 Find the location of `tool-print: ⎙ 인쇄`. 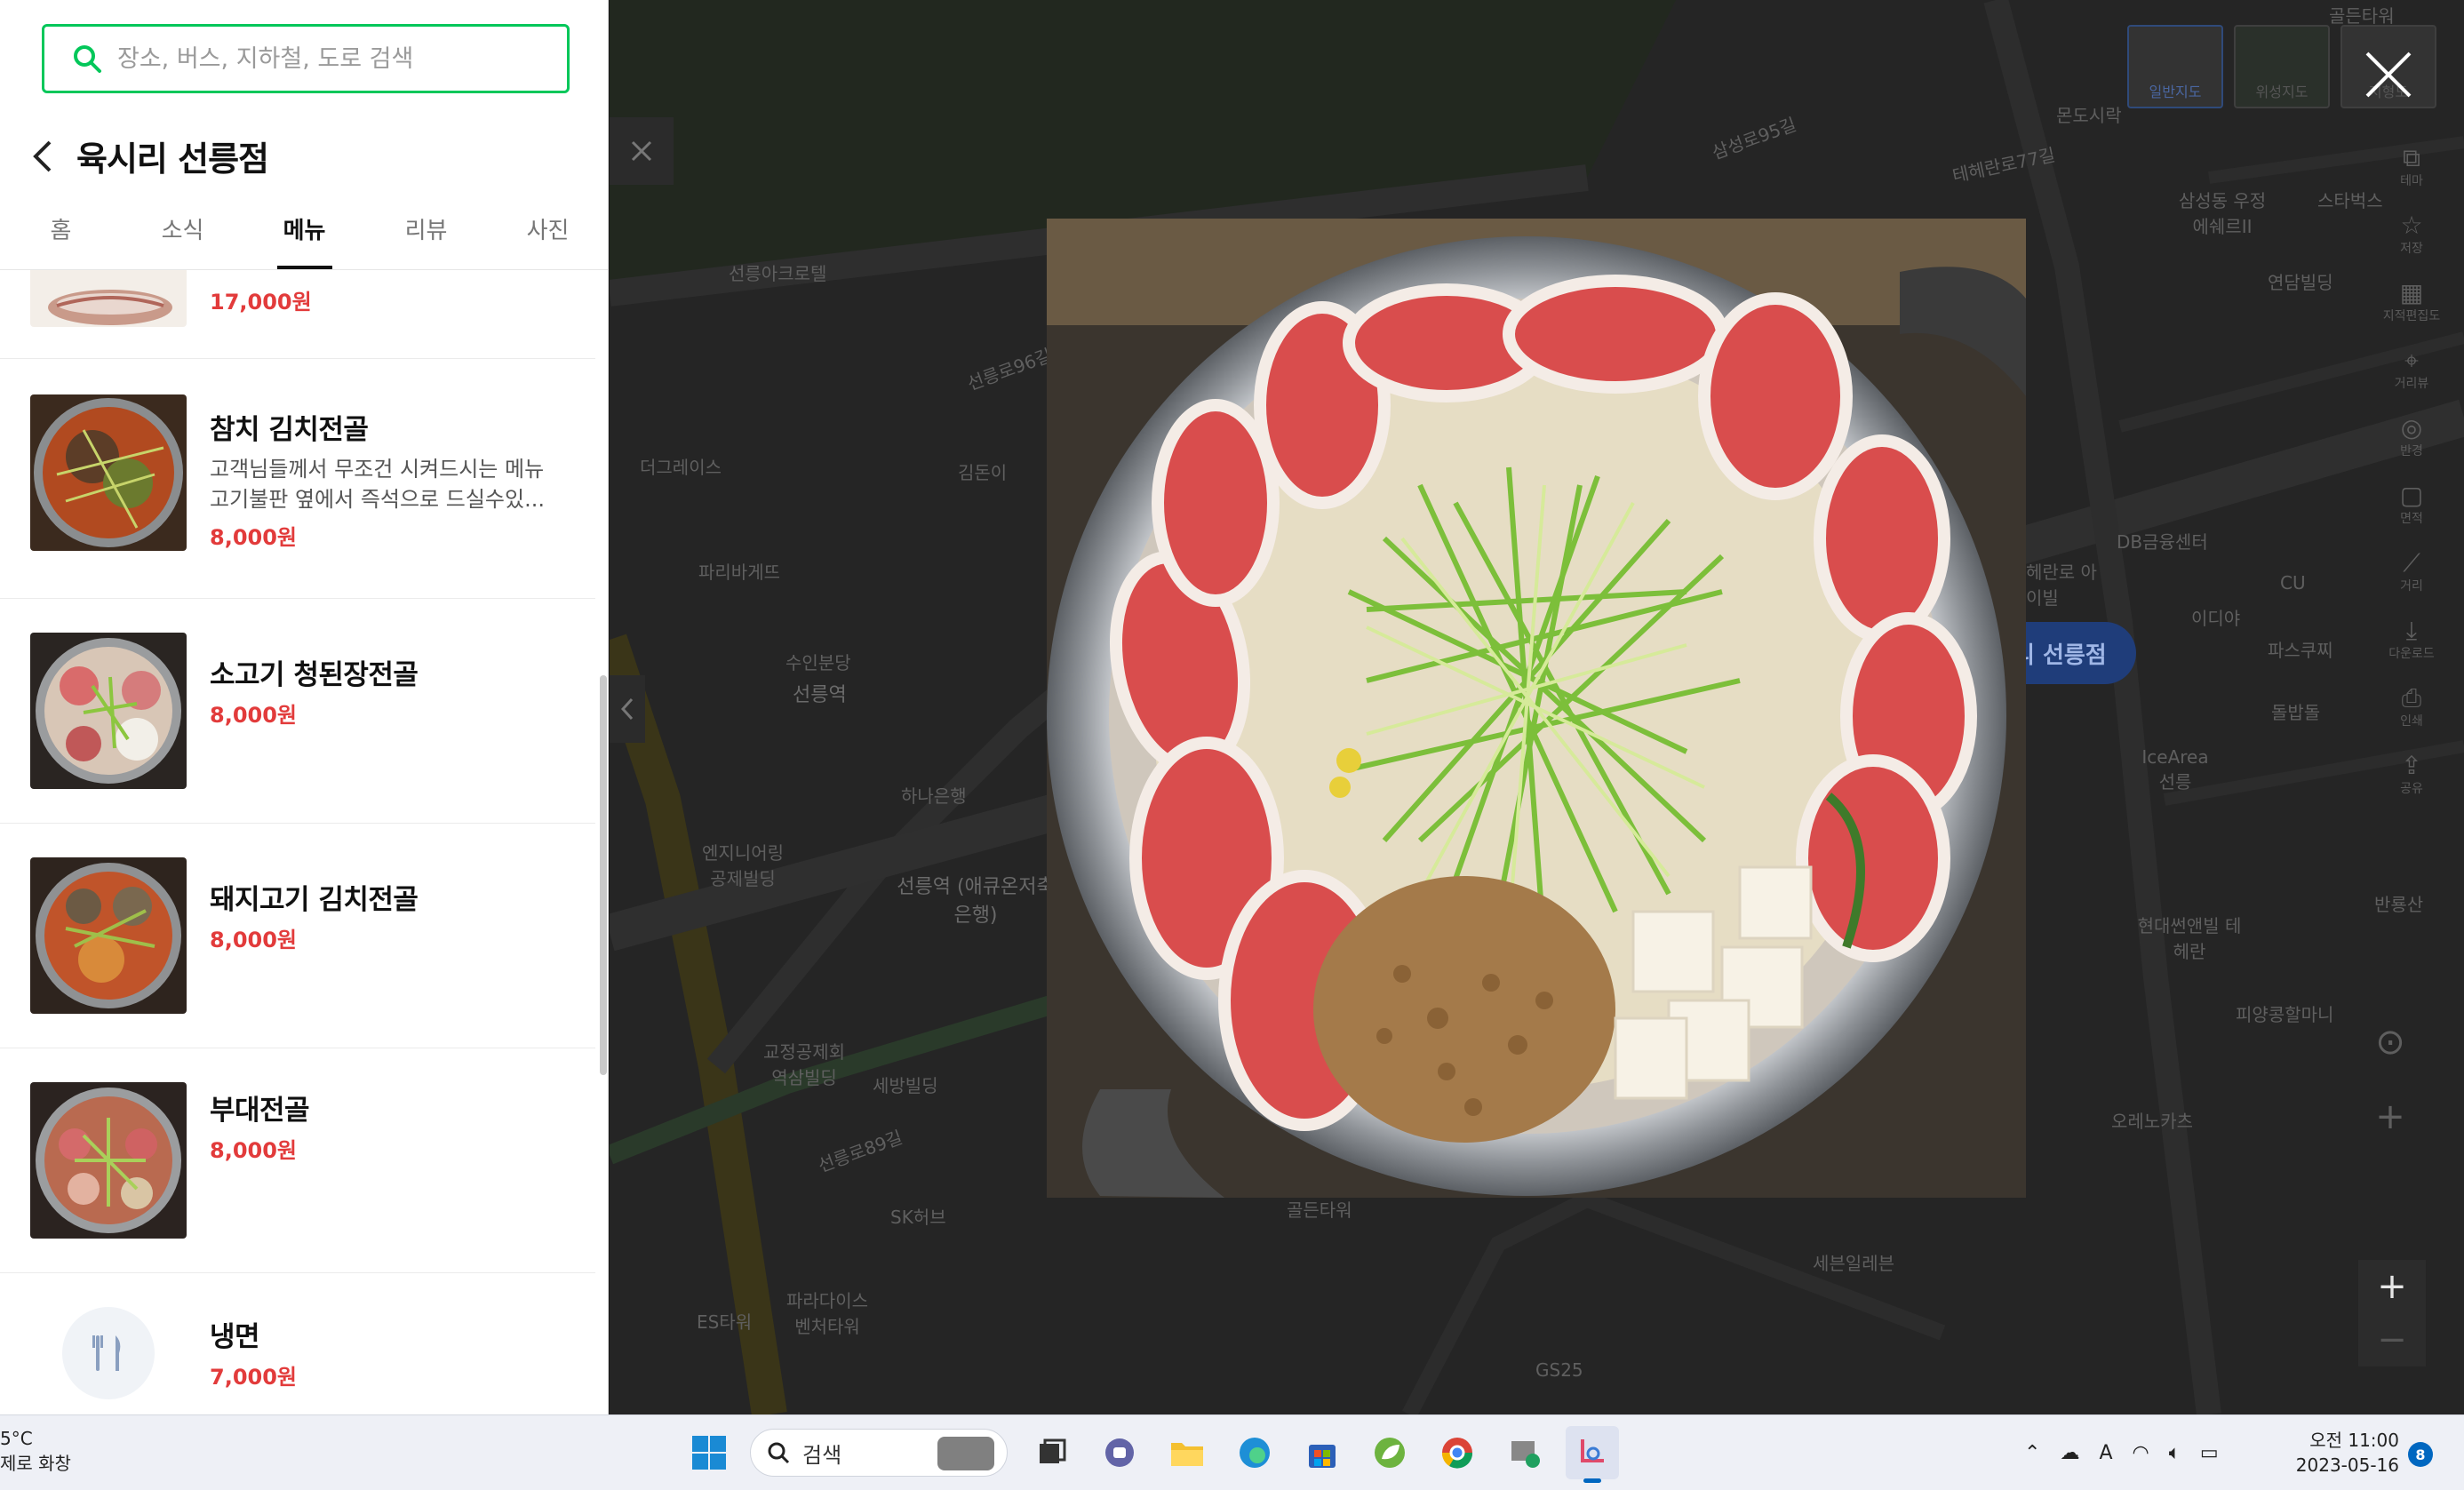

tool-print: ⎙ 인쇄 is located at coordinates (2411, 707).